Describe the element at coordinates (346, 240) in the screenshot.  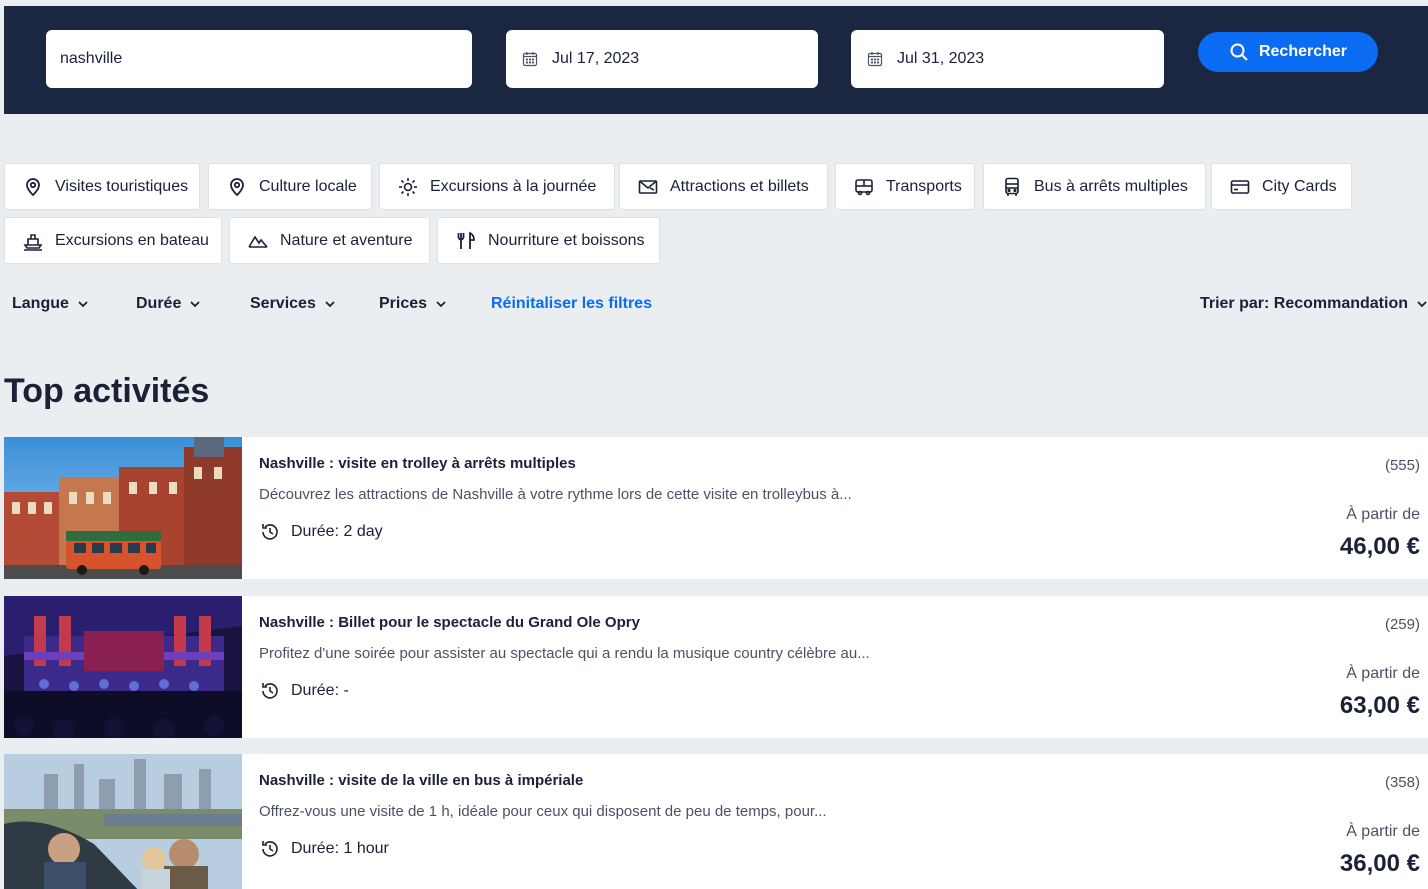
I see `category-label: Nature et aventure` at that location.